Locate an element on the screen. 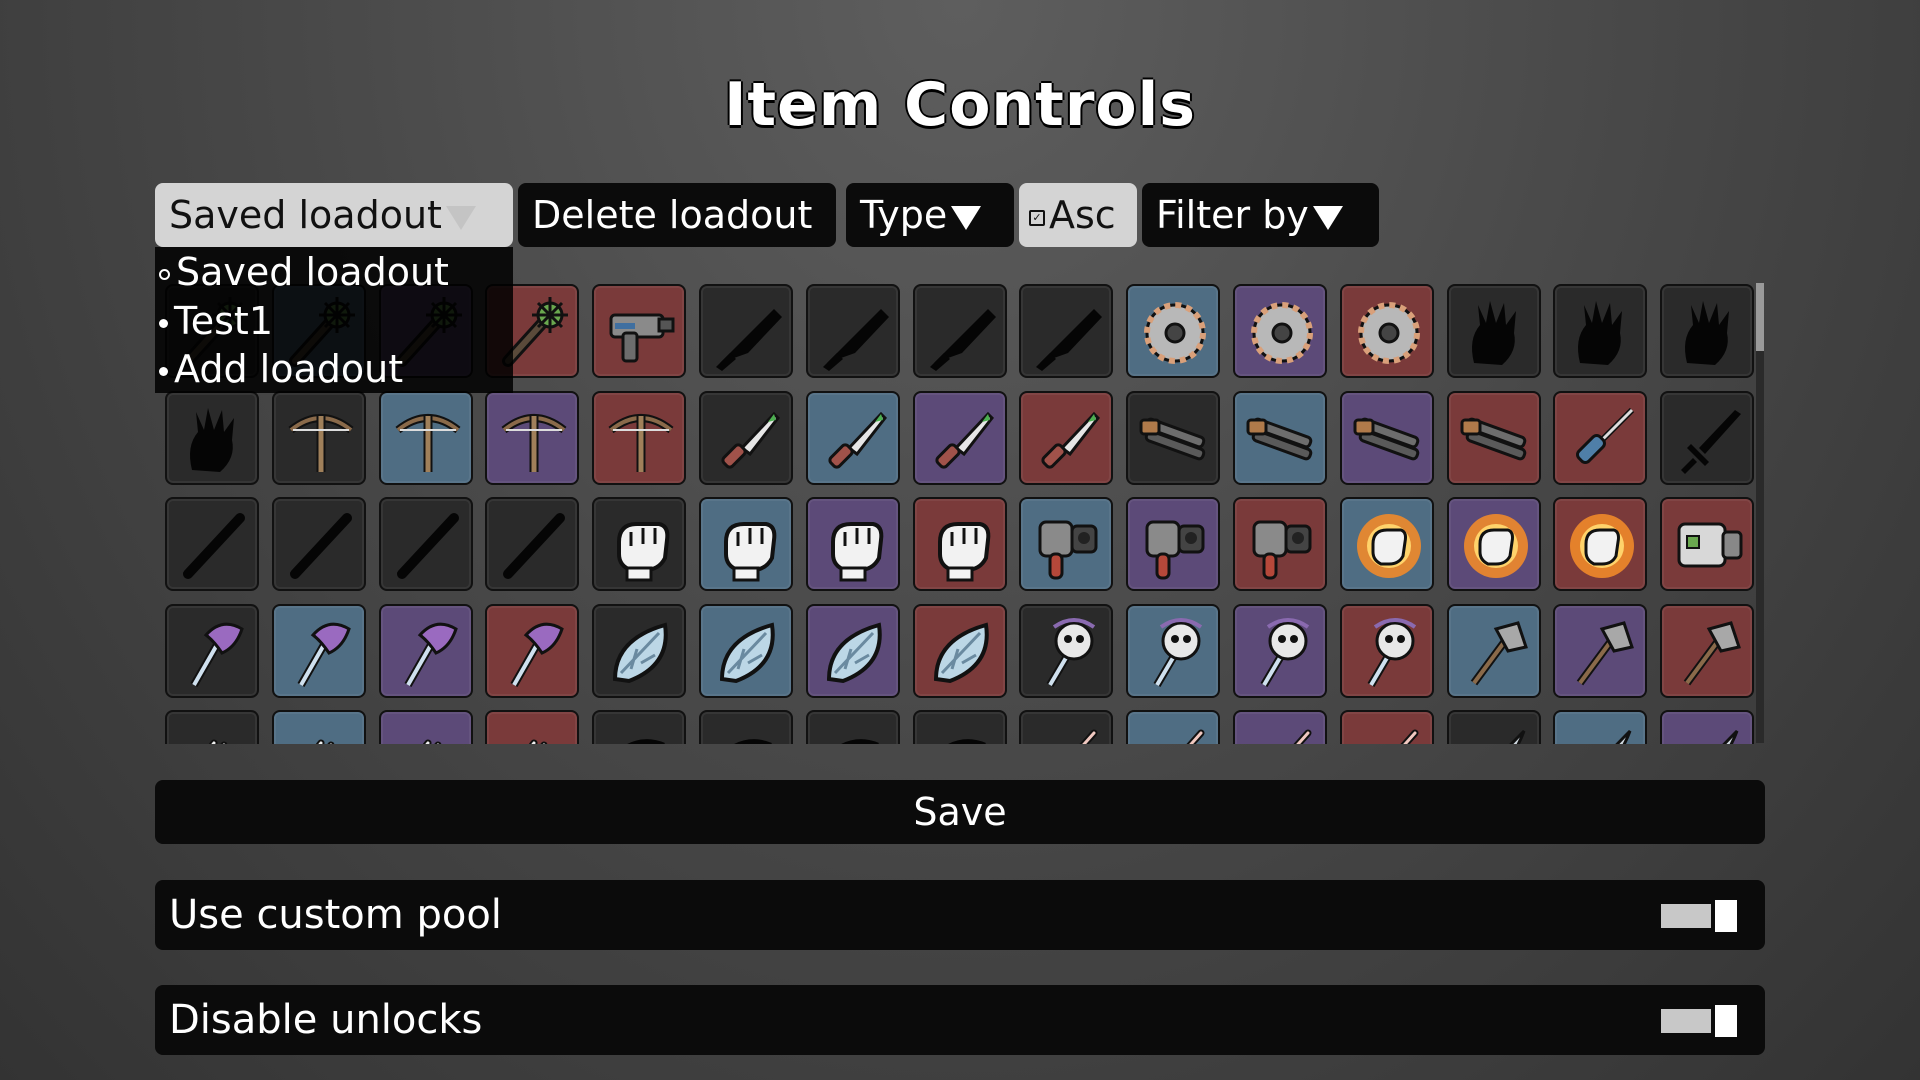  dropdown-option-test1: Test1 is located at coordinates (216, 321).